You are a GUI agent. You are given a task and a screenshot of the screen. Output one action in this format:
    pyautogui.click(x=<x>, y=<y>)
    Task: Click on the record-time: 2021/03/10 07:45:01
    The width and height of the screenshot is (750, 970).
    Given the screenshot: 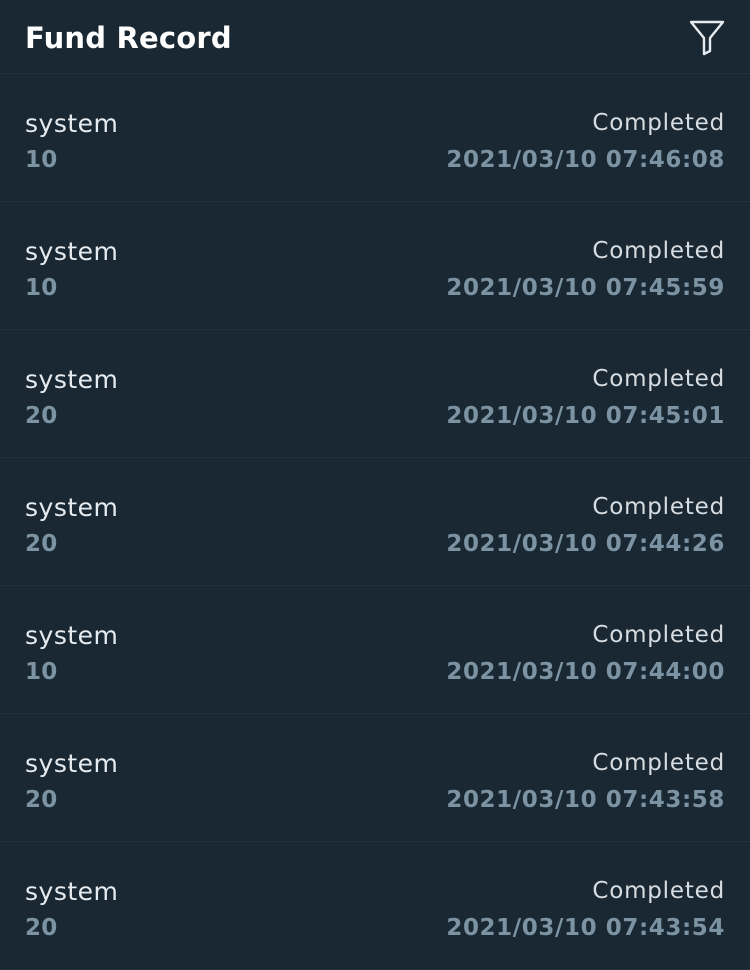 What is the action you would take?
    pyautogui.click(x=585, y=416)
    